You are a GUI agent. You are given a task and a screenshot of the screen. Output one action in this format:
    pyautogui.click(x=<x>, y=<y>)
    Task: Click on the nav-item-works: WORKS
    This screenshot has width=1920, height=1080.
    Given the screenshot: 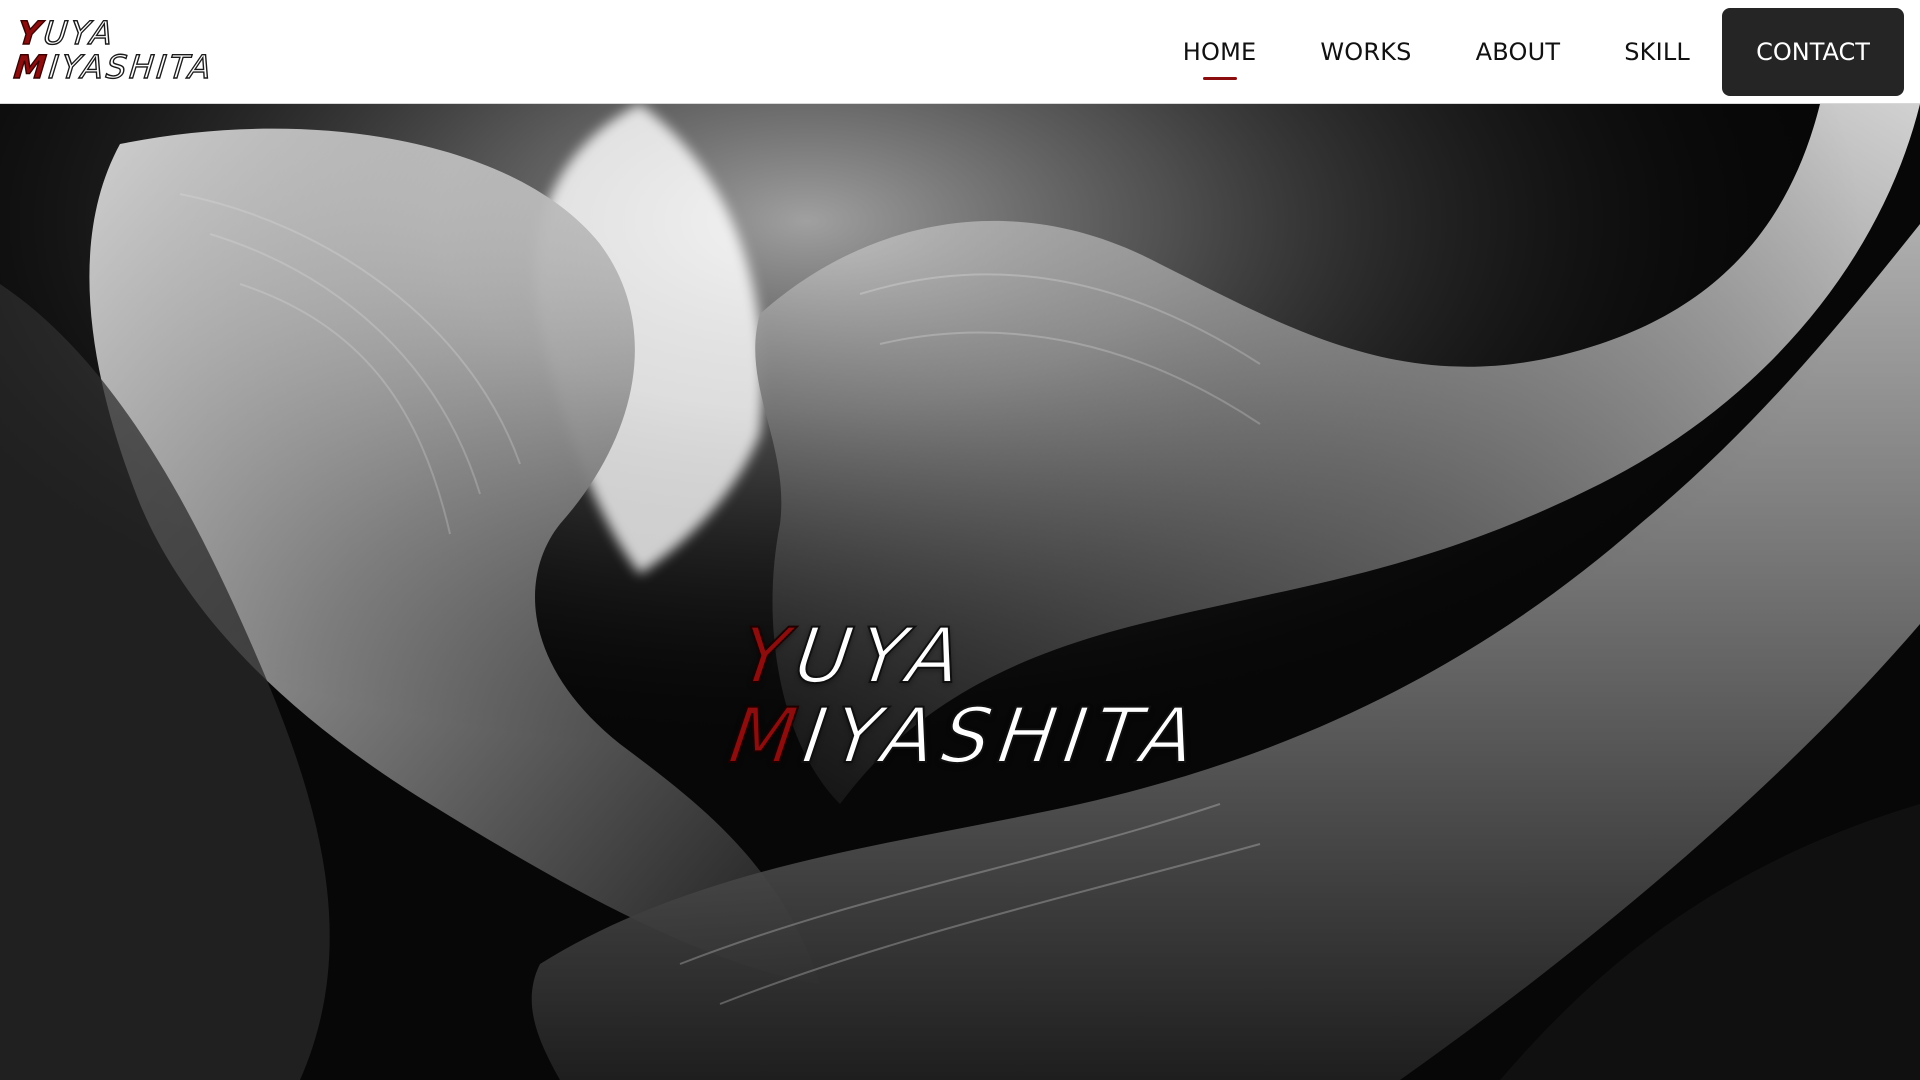 What is the action you would take?
    pyautogui.click(x=1365, y=52)
    